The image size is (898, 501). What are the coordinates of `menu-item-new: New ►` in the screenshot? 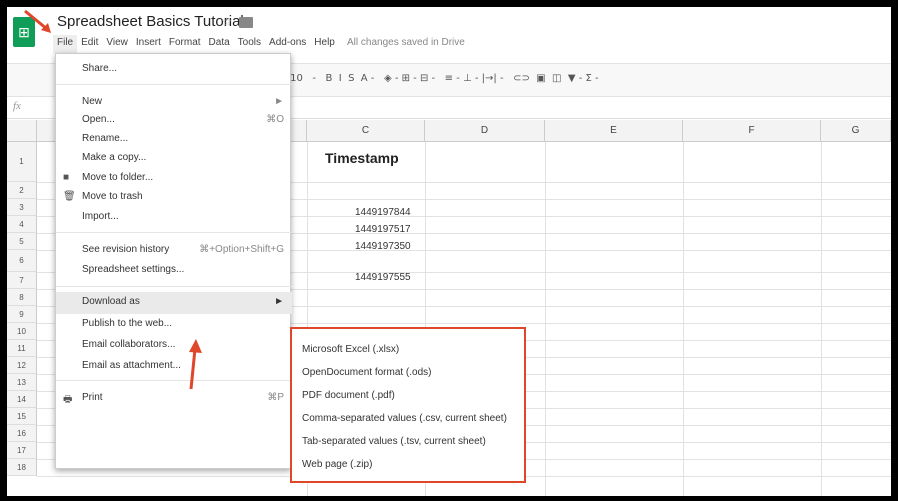 It's located at (174, 102).